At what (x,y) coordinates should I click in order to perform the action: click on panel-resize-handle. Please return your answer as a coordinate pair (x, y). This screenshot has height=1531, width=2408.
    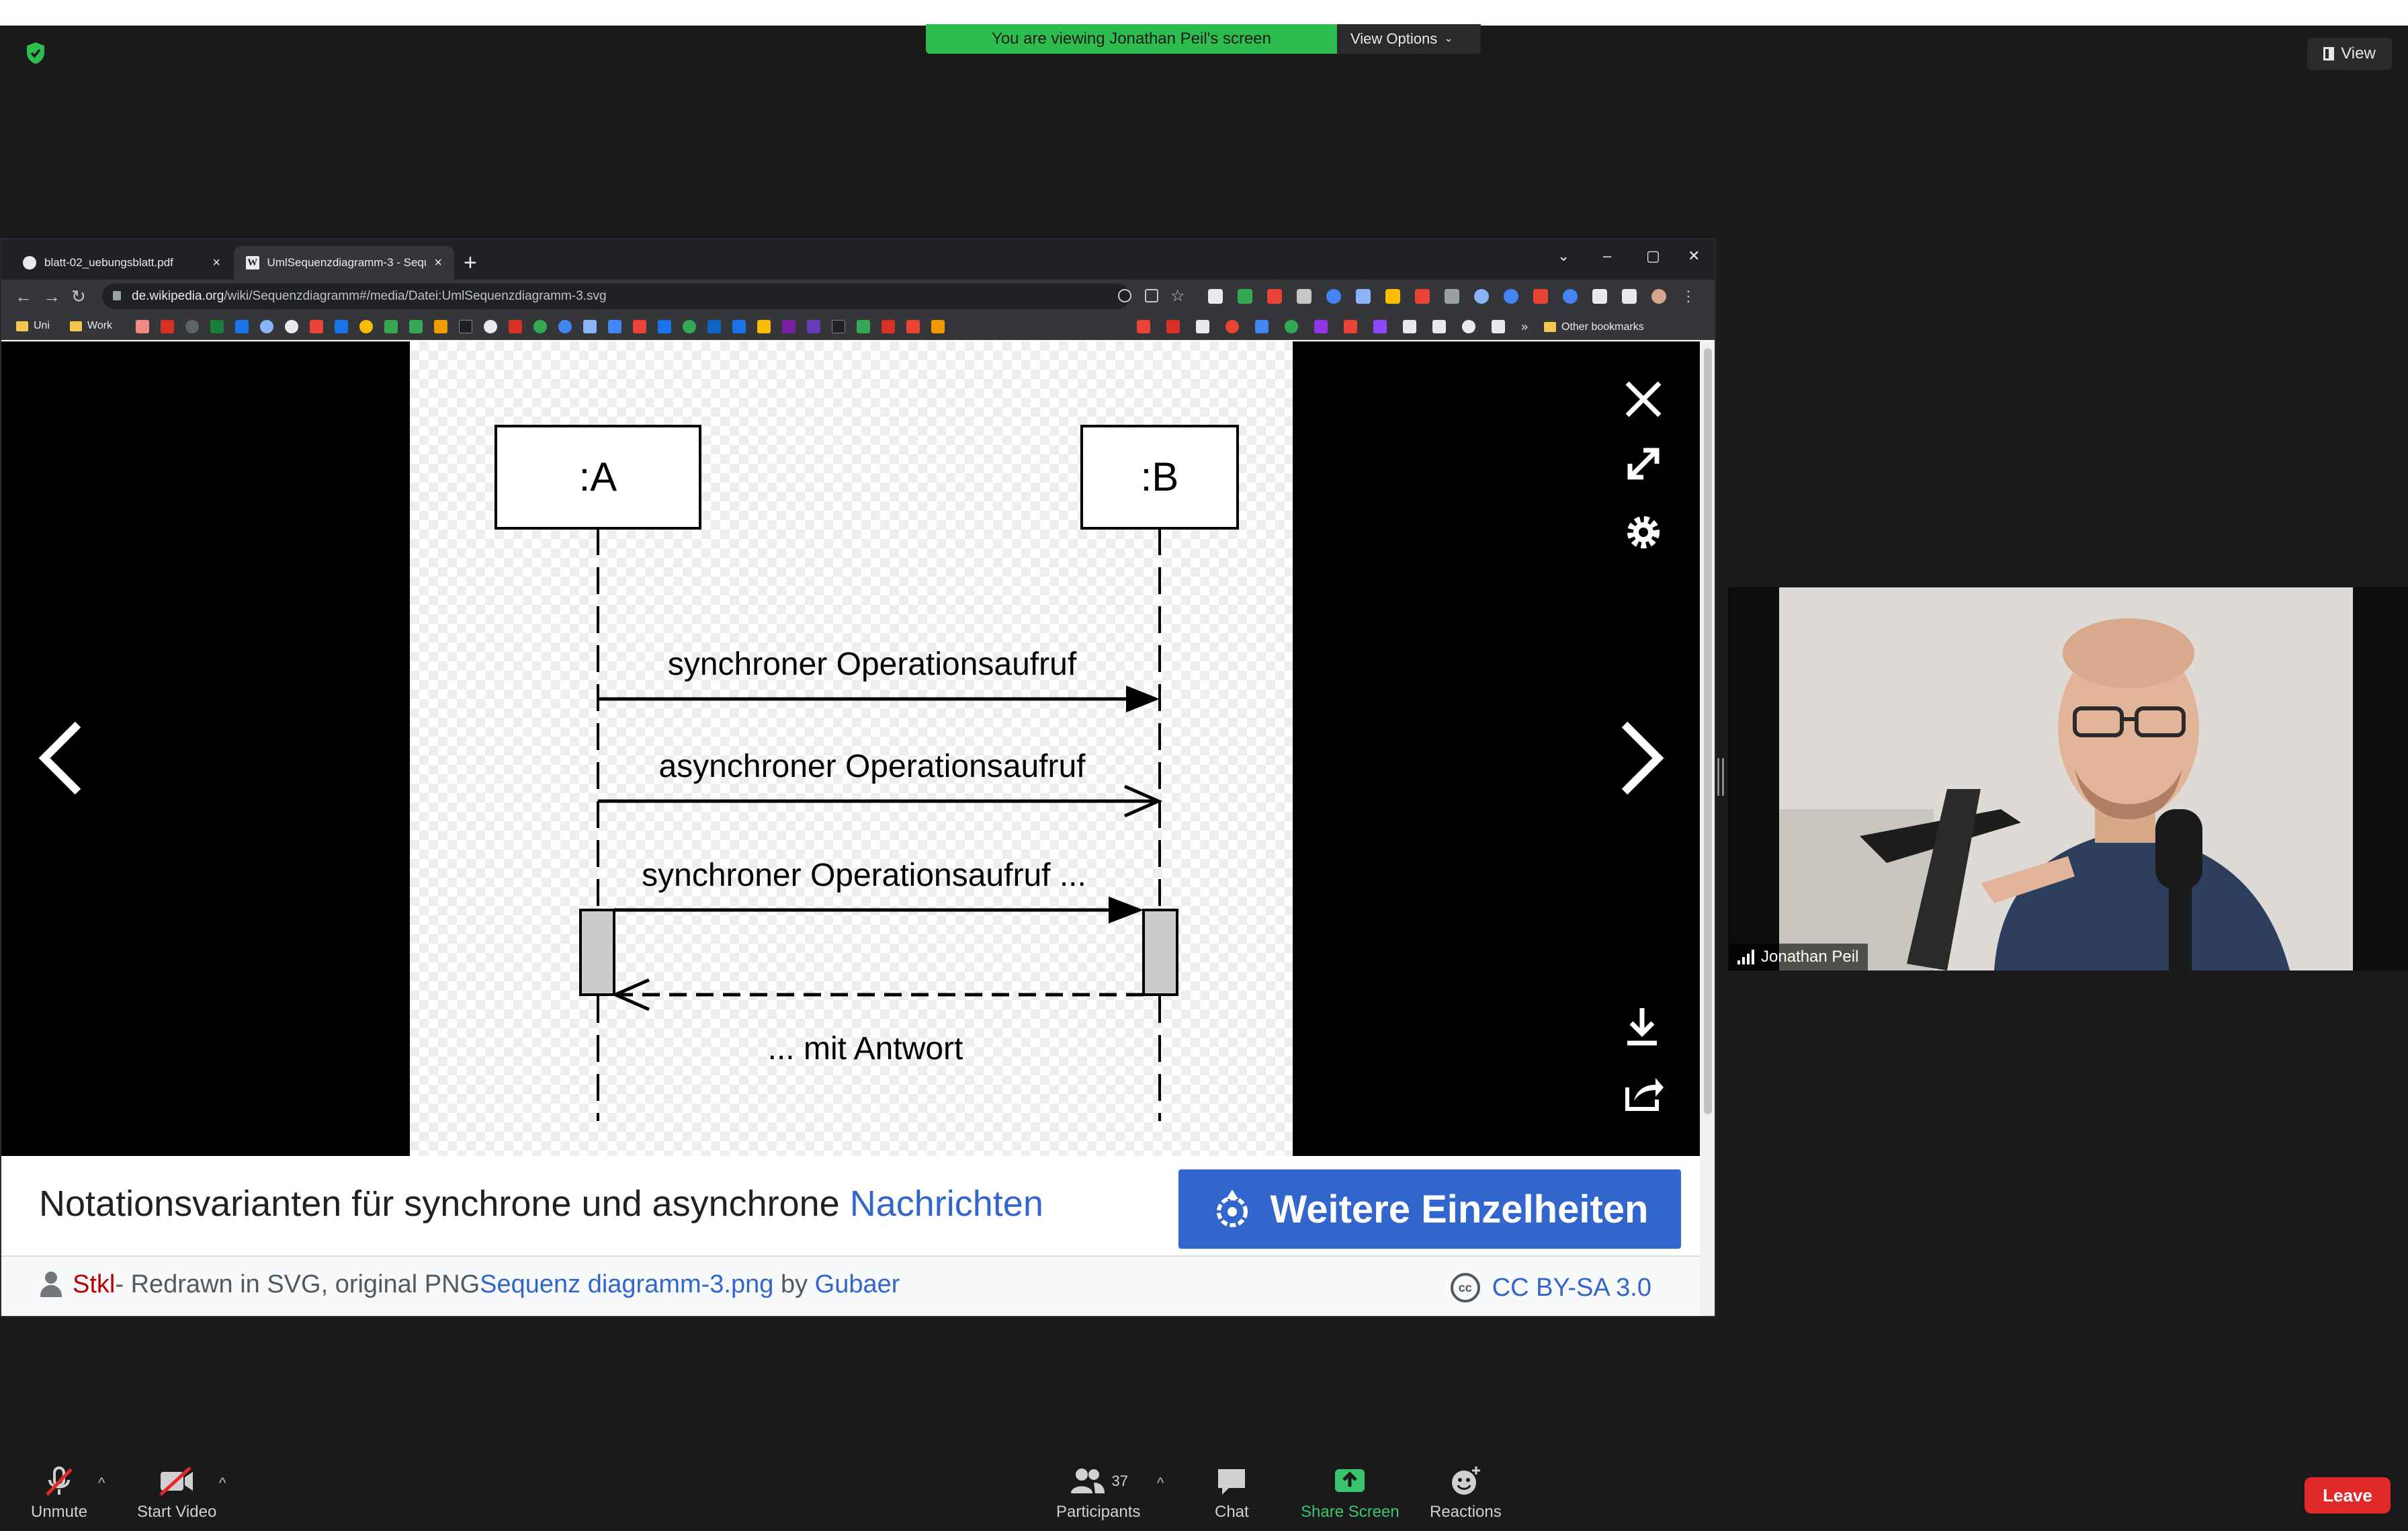
    Looking at the image, I should click on (1720, 777).